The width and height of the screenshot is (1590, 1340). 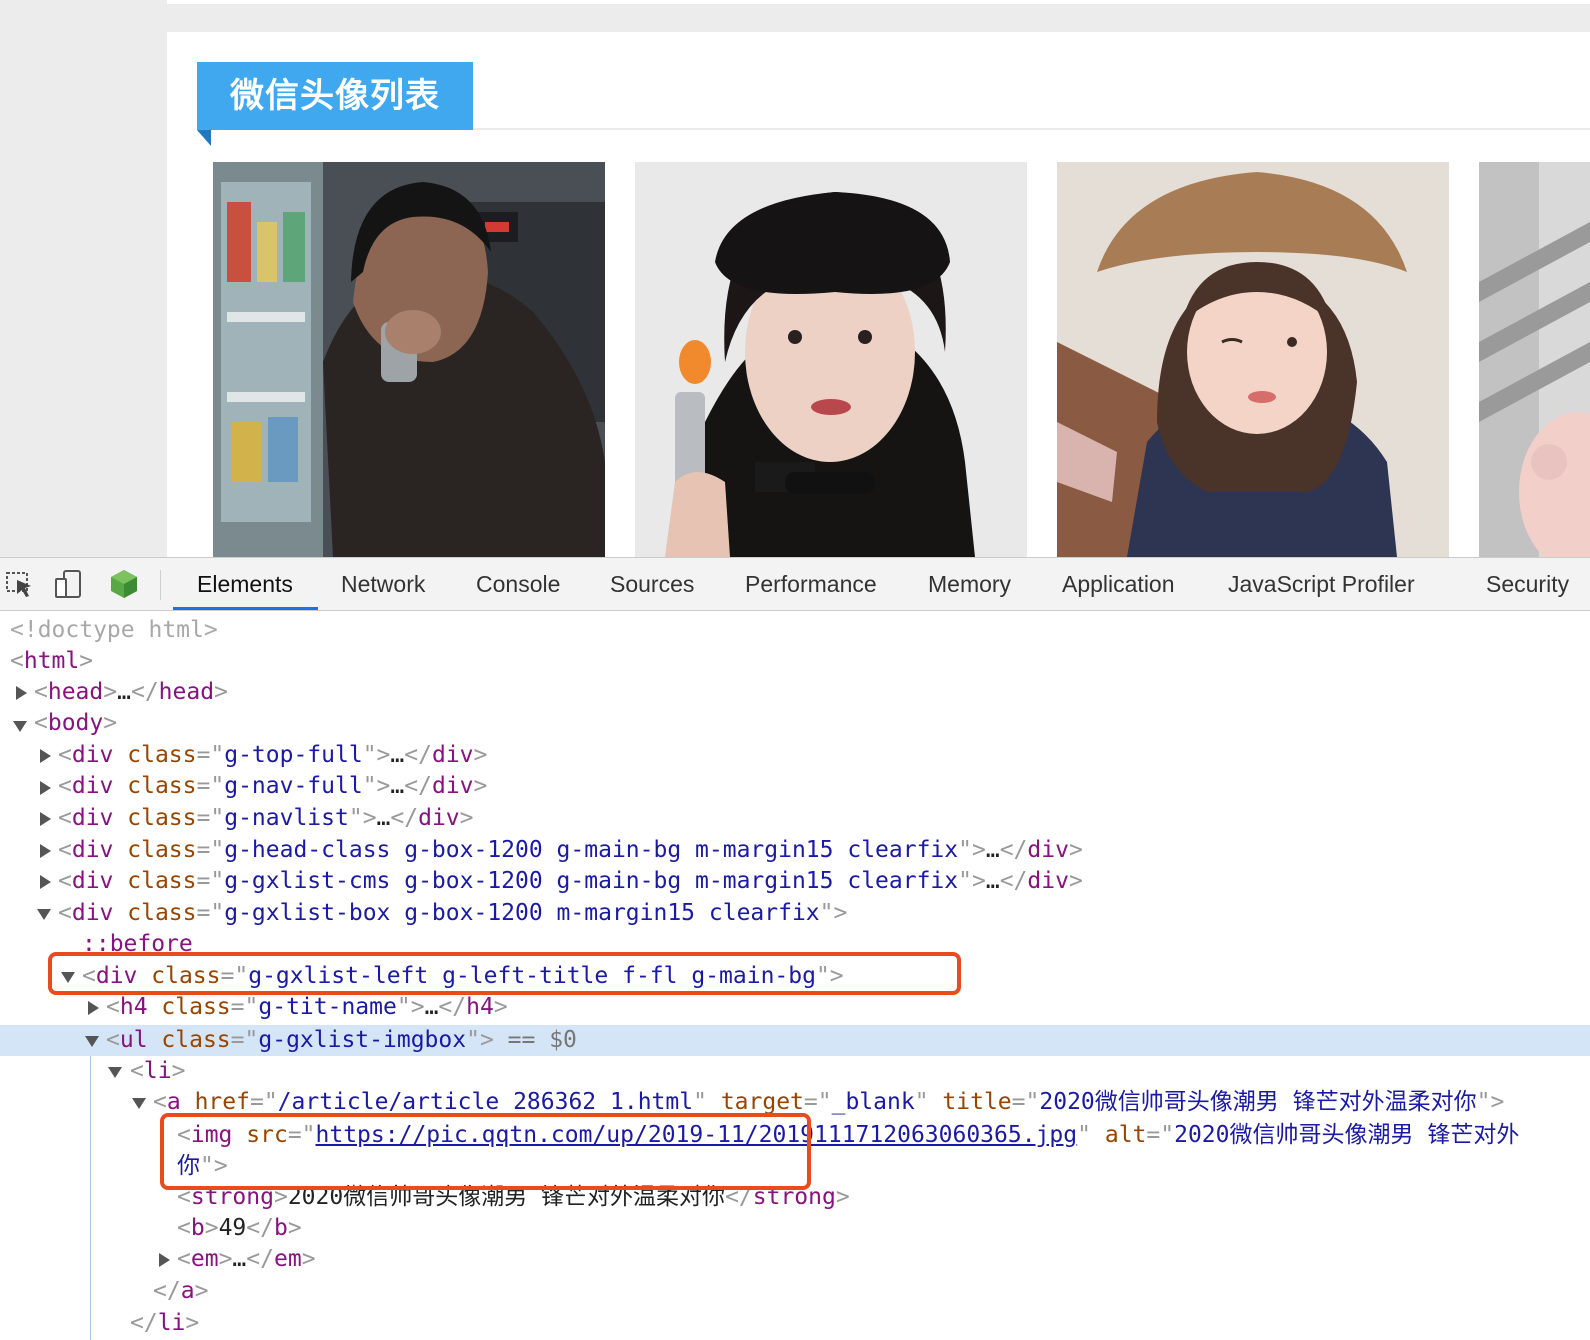 What do you see at coordinates (266, 818) in the screenshot?
I see `dom-node-div: <div class="g-navlist">…</div>` at bounding box center [266, 818].